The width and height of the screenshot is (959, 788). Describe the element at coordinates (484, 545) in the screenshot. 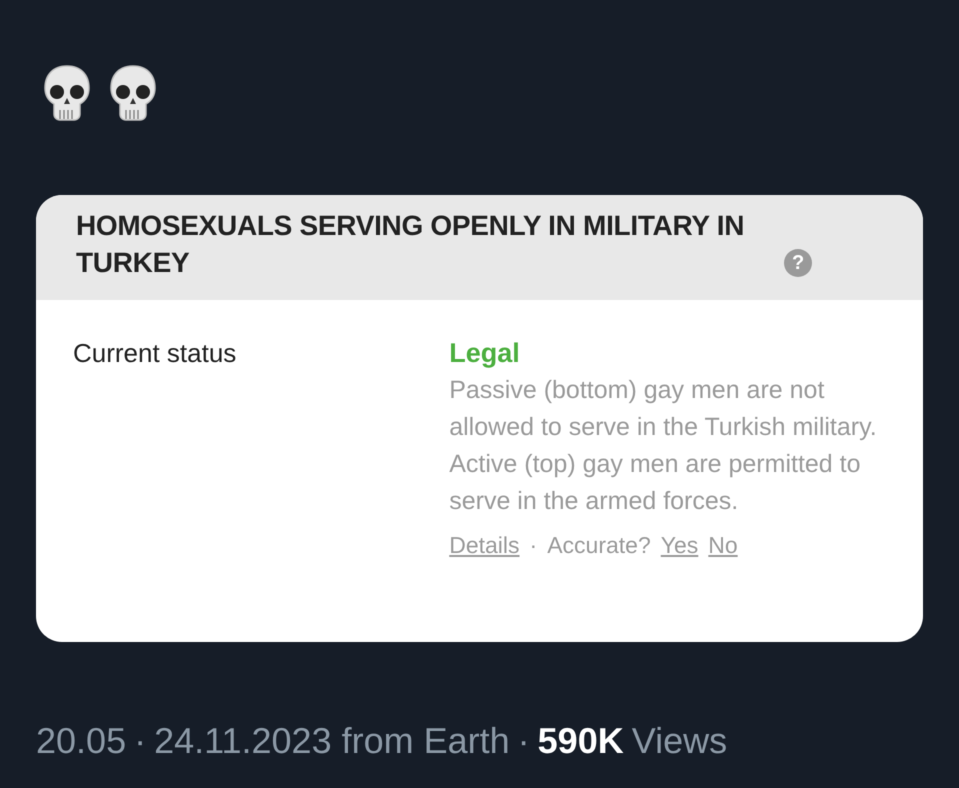

I see `details-link: Details` at that location.